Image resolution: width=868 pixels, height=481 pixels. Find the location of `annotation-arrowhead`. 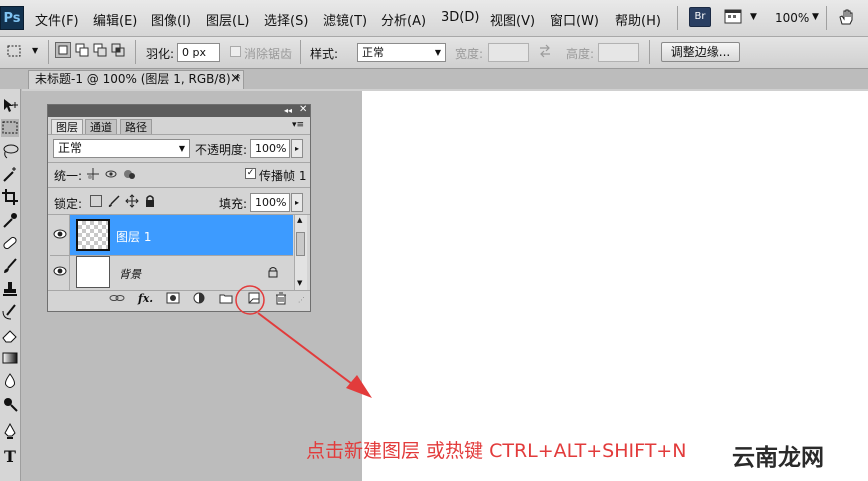

annotation-arrowhead is located at coordinates (359, 386).